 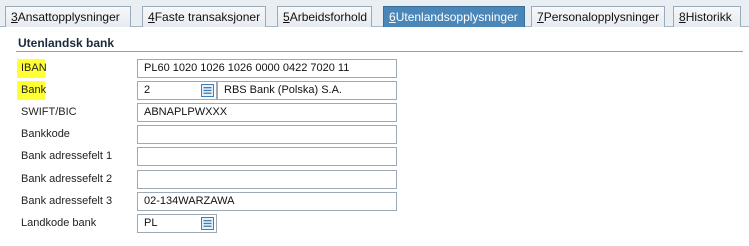 I want to click on tab-label: Arbeidsforhold, so click(x=328, y=17).